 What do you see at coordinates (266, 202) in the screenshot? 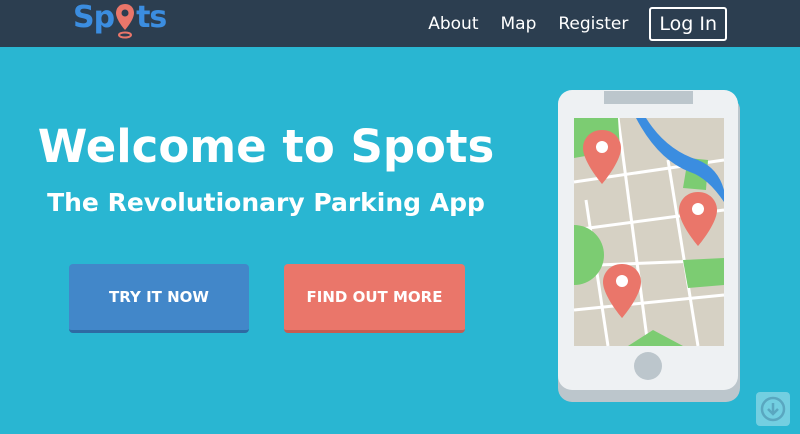
I see `hero-subtitle: The Revolutionary Parking App` at bounding box center [266, 202].